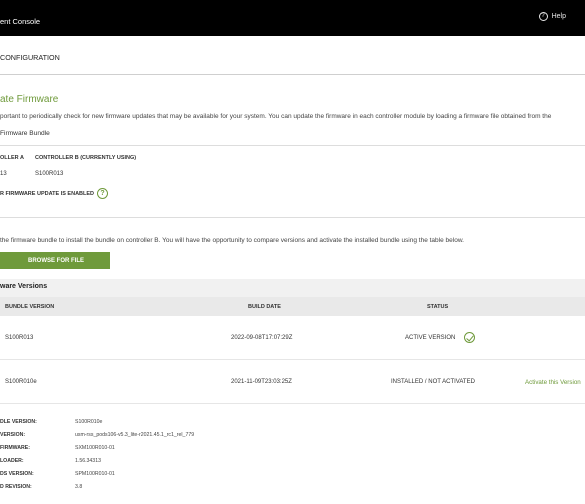 Image resolution: width=585 pixels, height=504 pixels. I want to click on detail-value: 3.8, so click(79, 487).